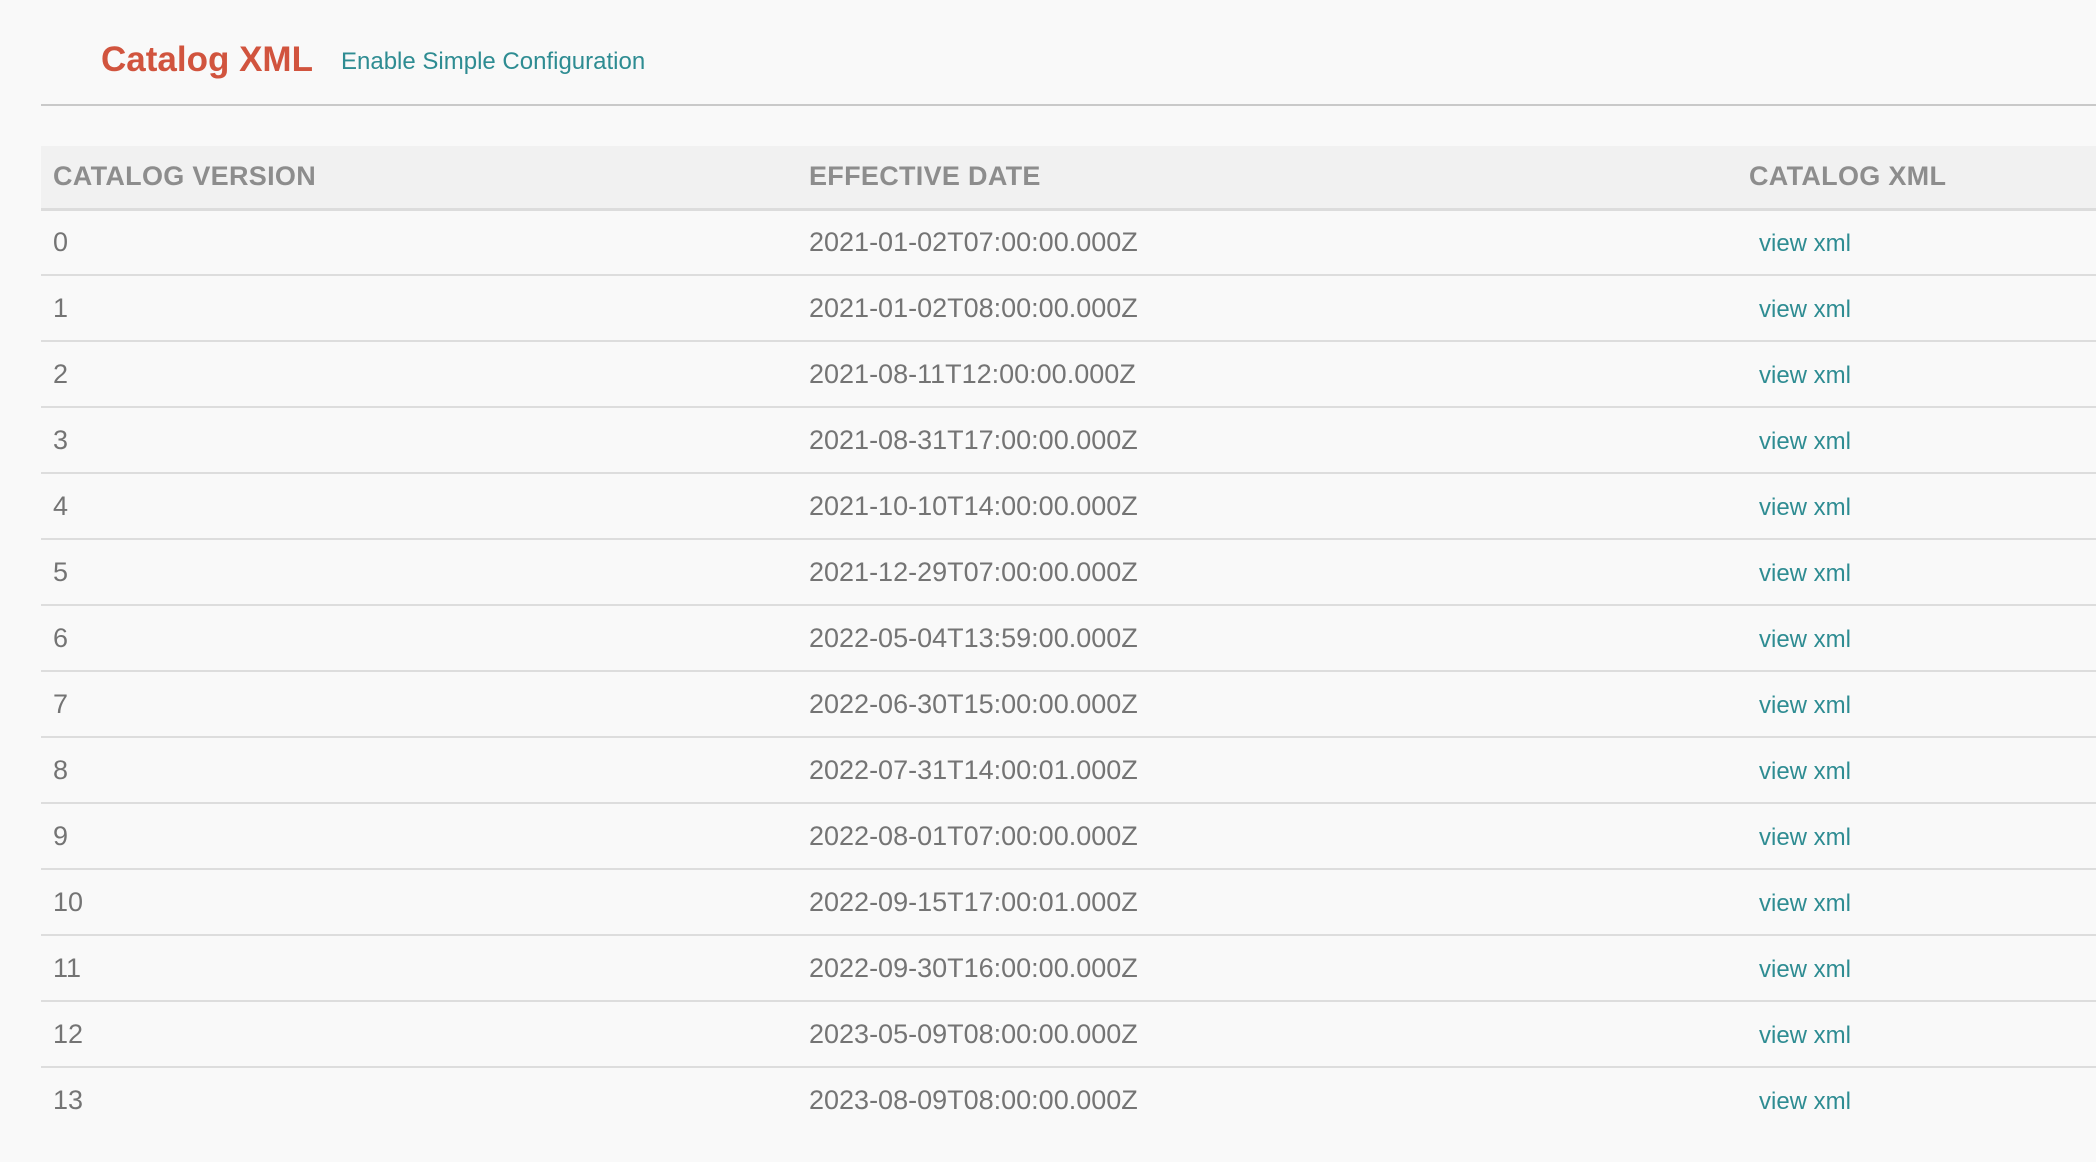 This screenshot has width=2096, height=1162. I want to click on effective-date-cell: 2023-05-09T08:00:00.000Z, so click(1267, 1034).